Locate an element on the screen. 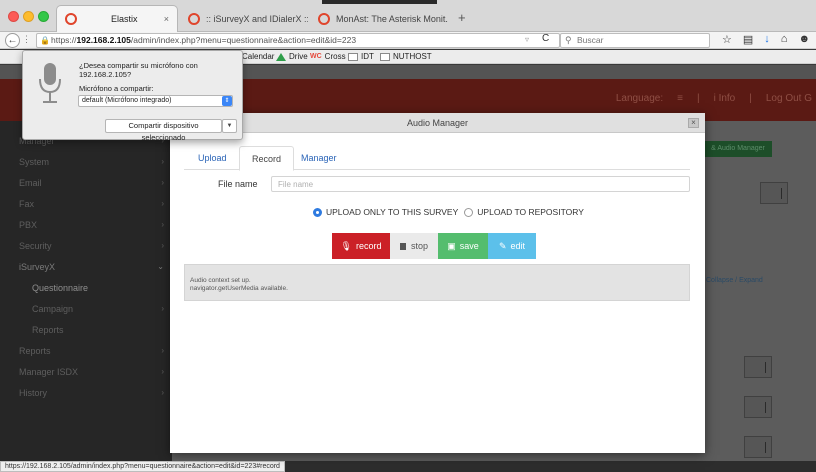 The height and width of the screenshot is (472, 816). mic-device-value: default (Micrófono integrado) is located at coordinates (127, 100).